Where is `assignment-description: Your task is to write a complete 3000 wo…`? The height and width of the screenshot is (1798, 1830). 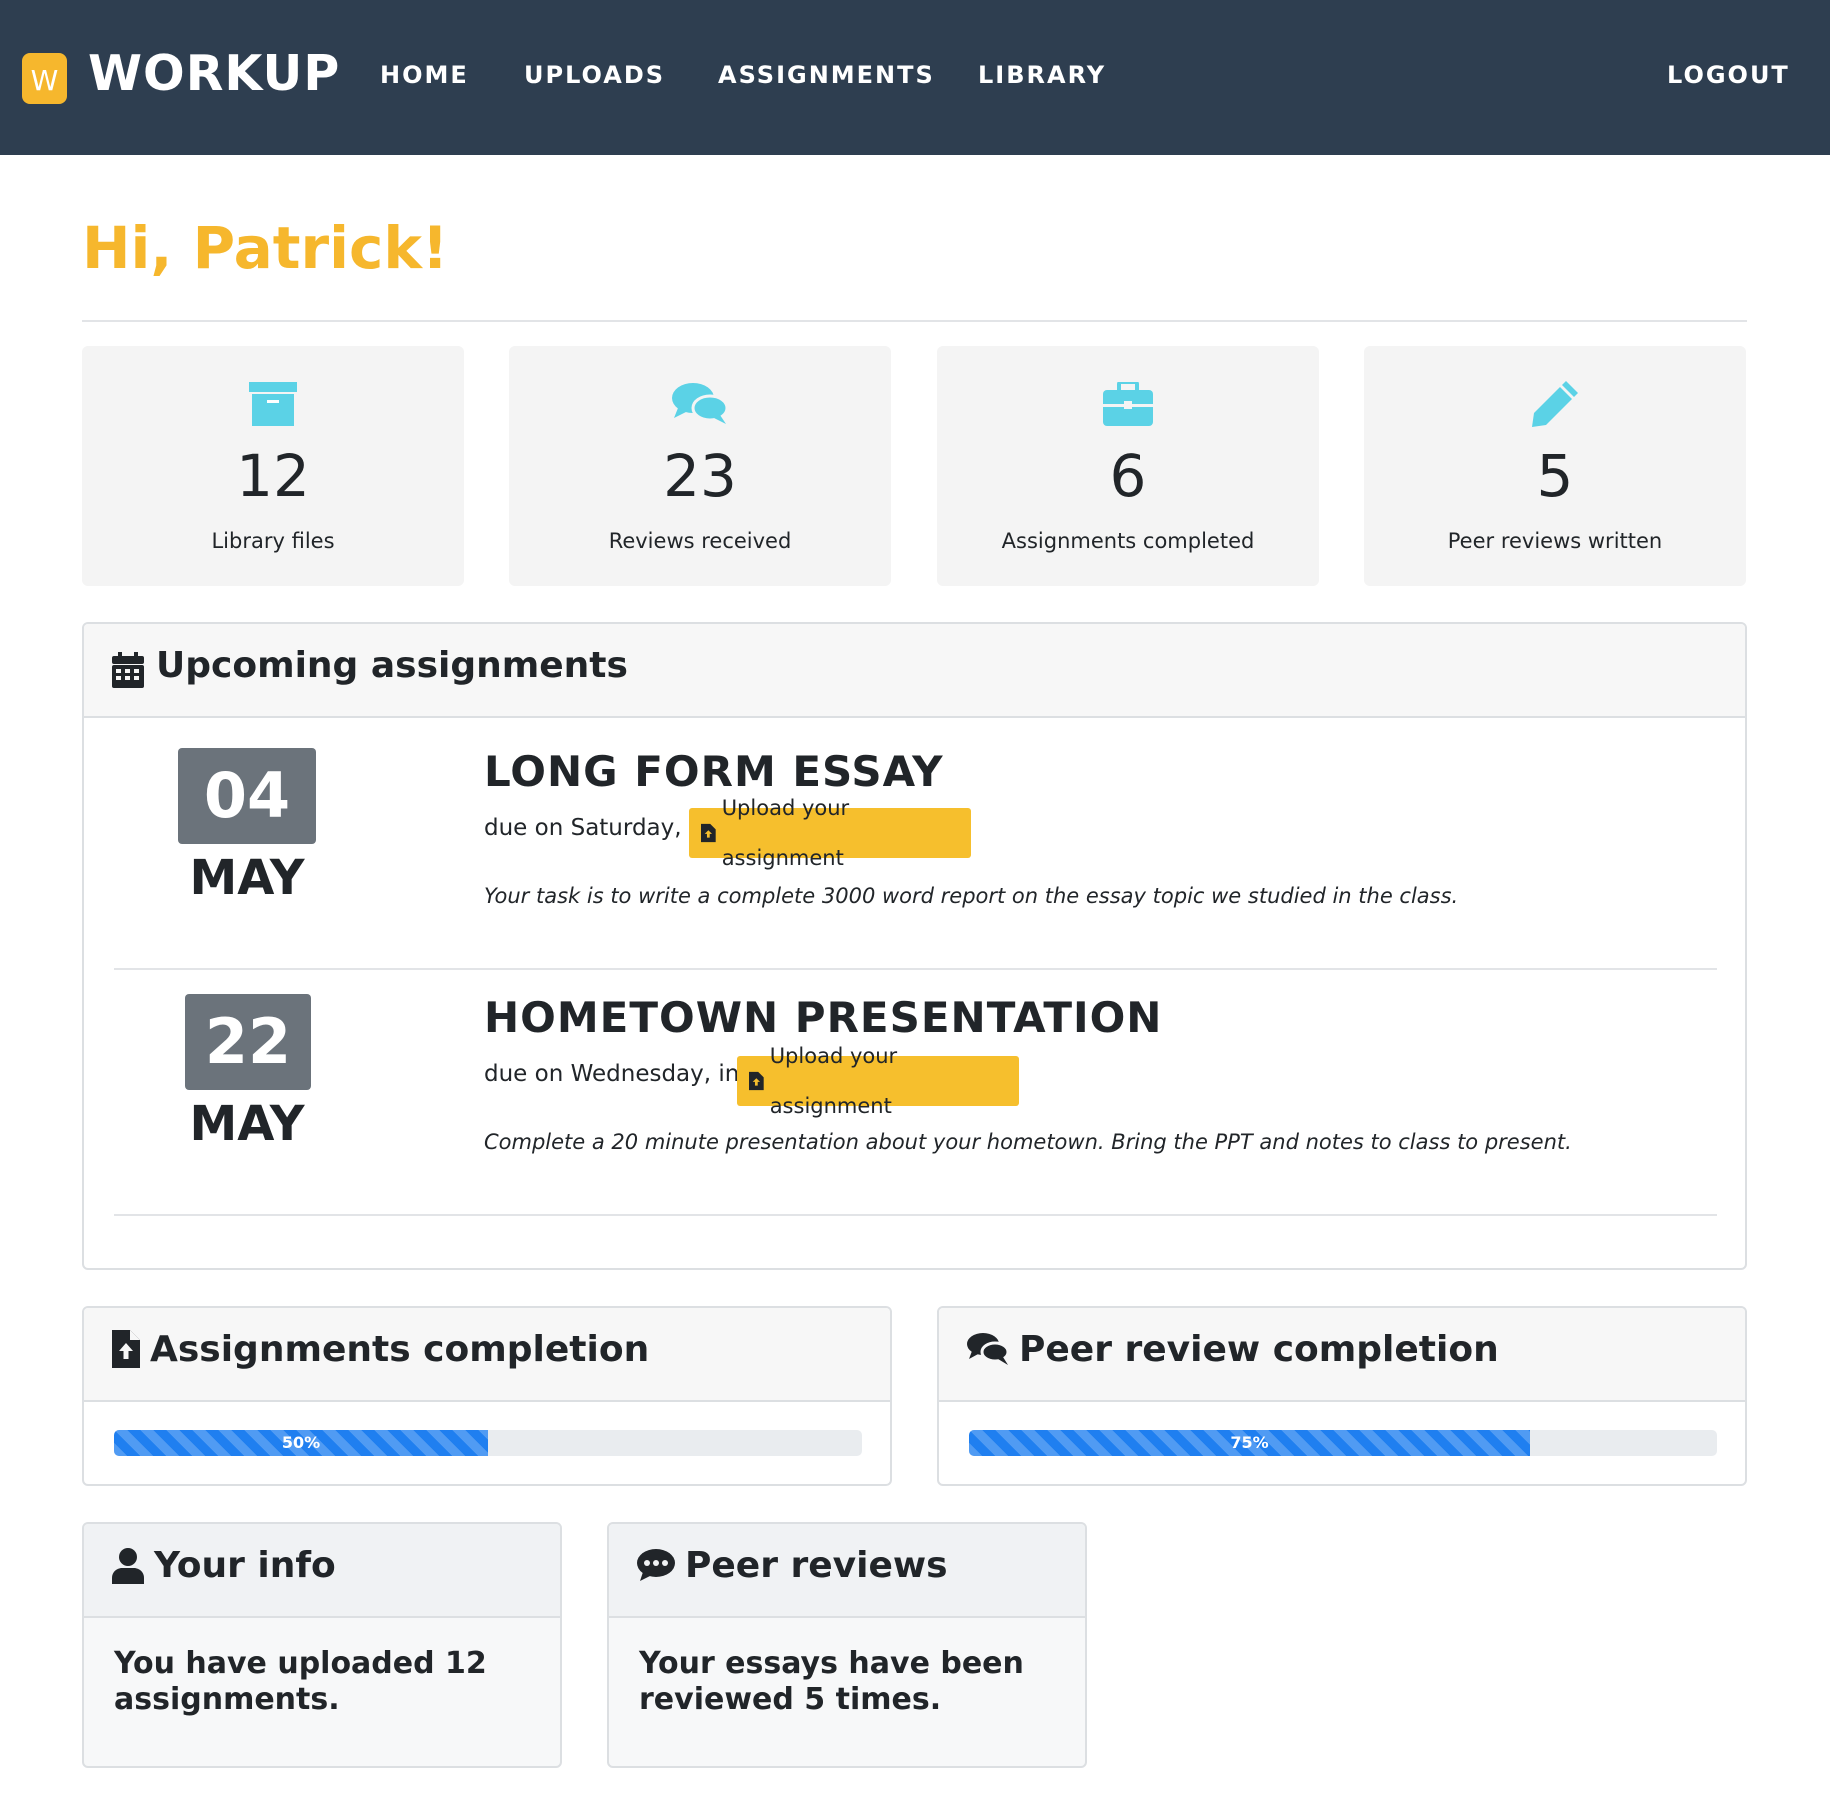 assignment-description: Your task is to write a complete 3000 wo… is located at coordinates (971, 896).